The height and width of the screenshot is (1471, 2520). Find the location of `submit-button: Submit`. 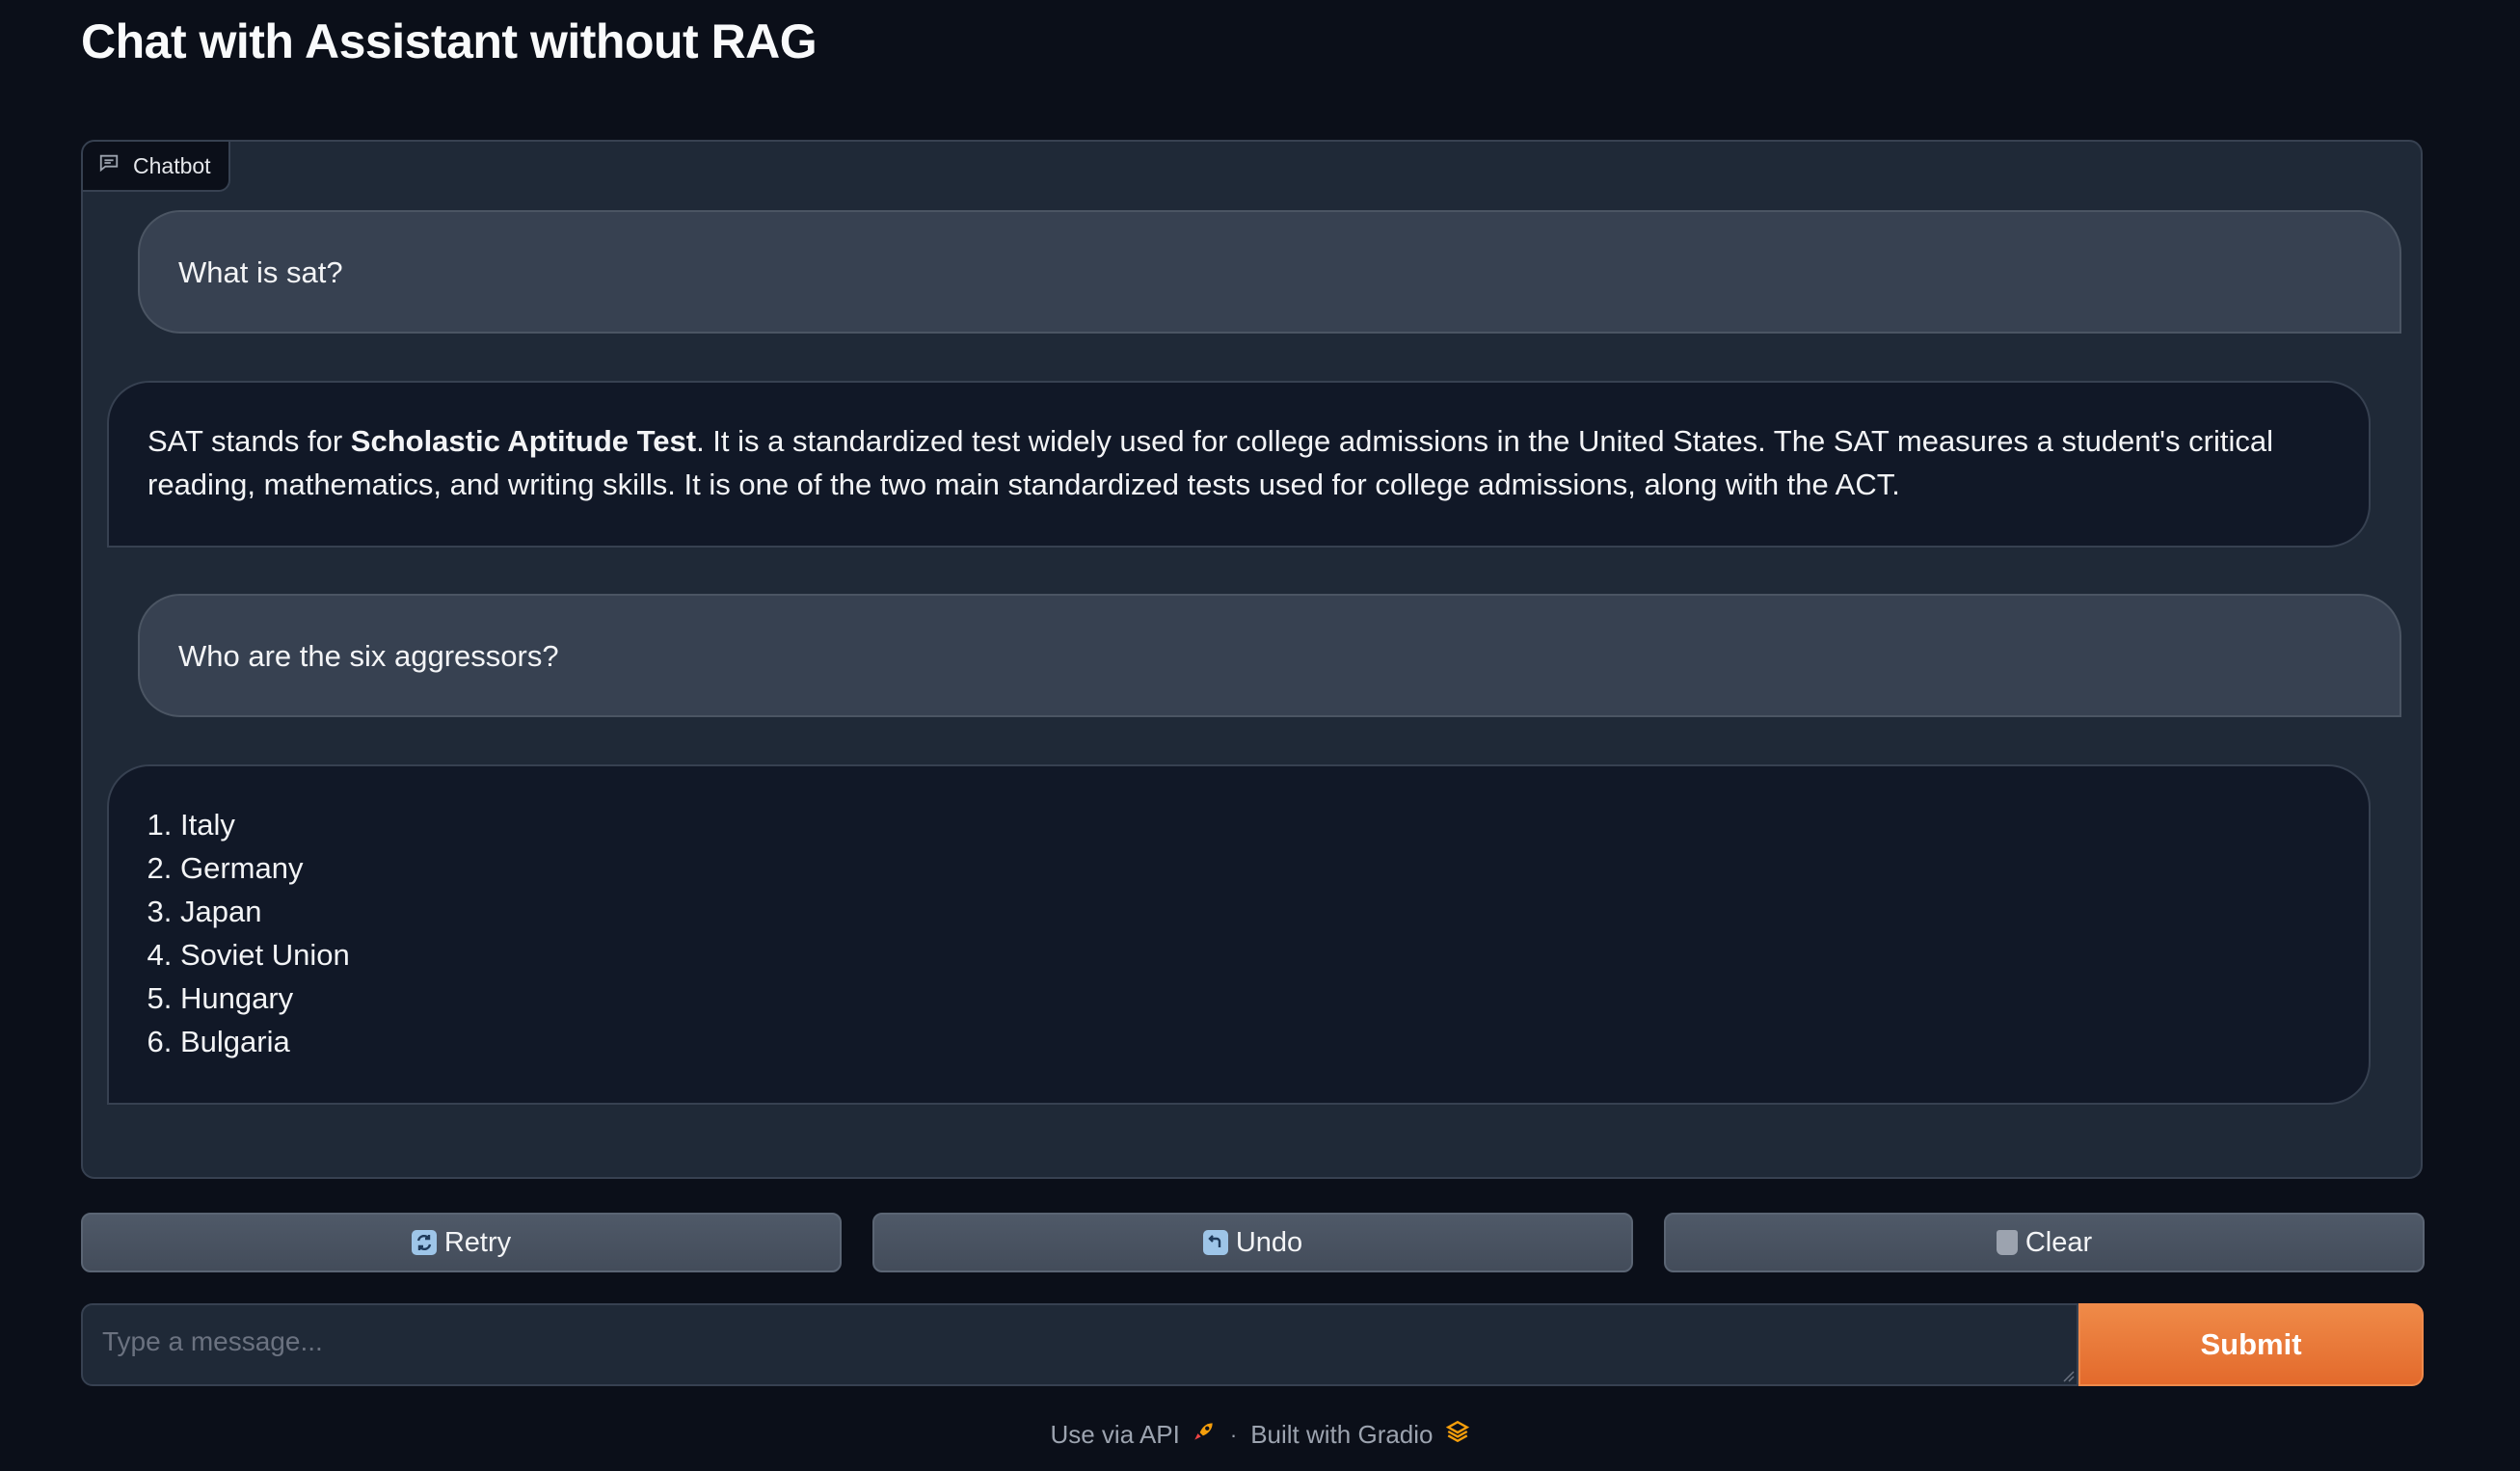

submit-button: Submit is located at coordinates (2251, 1345).